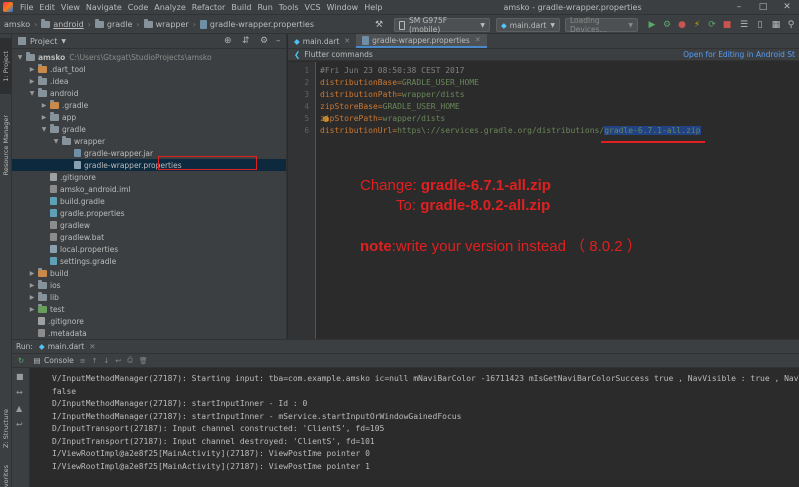  What do you see at coordinates (289, 7) in the screenshot?
I see `menu-tools: Tools` at bounding box center [289, 7].